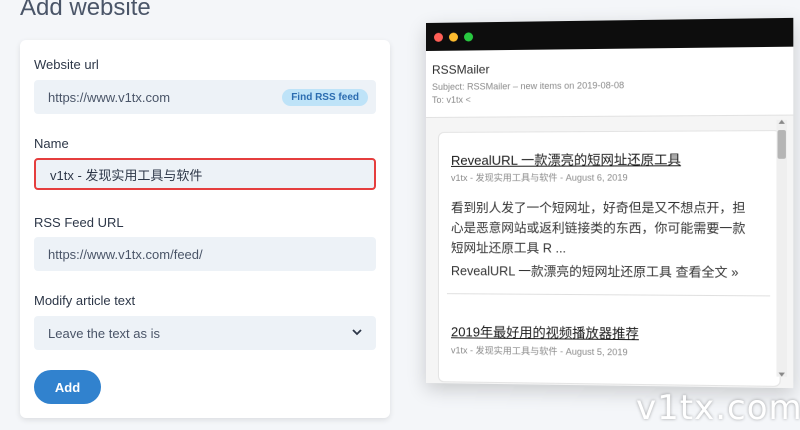  What do you see at coordinates (104, 333) in the screenshot?
I see `modify-article-text-value: Leave the text as is` at bounding box center [104, 333].